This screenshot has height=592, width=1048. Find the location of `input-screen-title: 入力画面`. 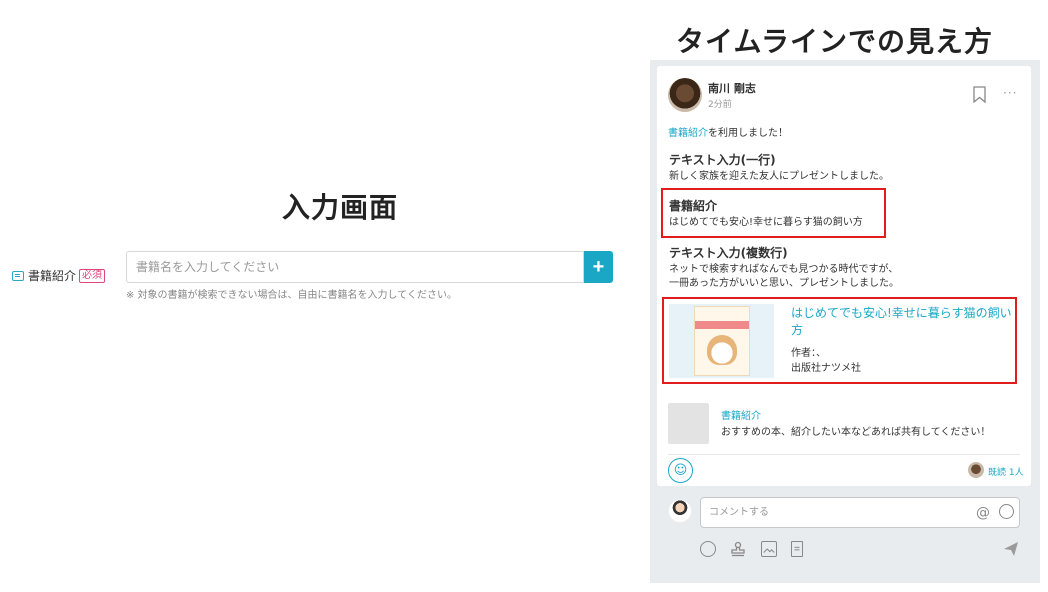

input-screen-title: 入力画面 is located at coordinates (340, 207).